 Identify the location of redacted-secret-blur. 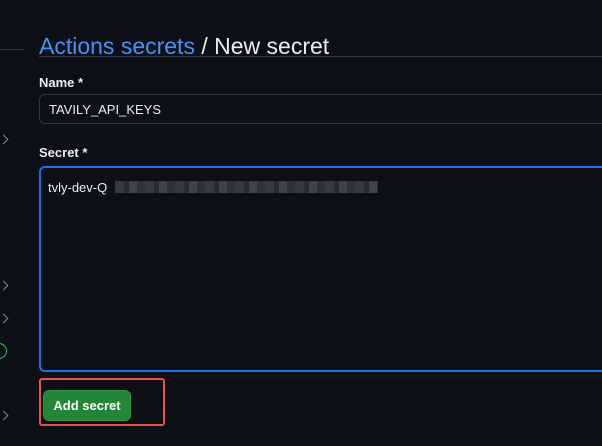
(246, 187).